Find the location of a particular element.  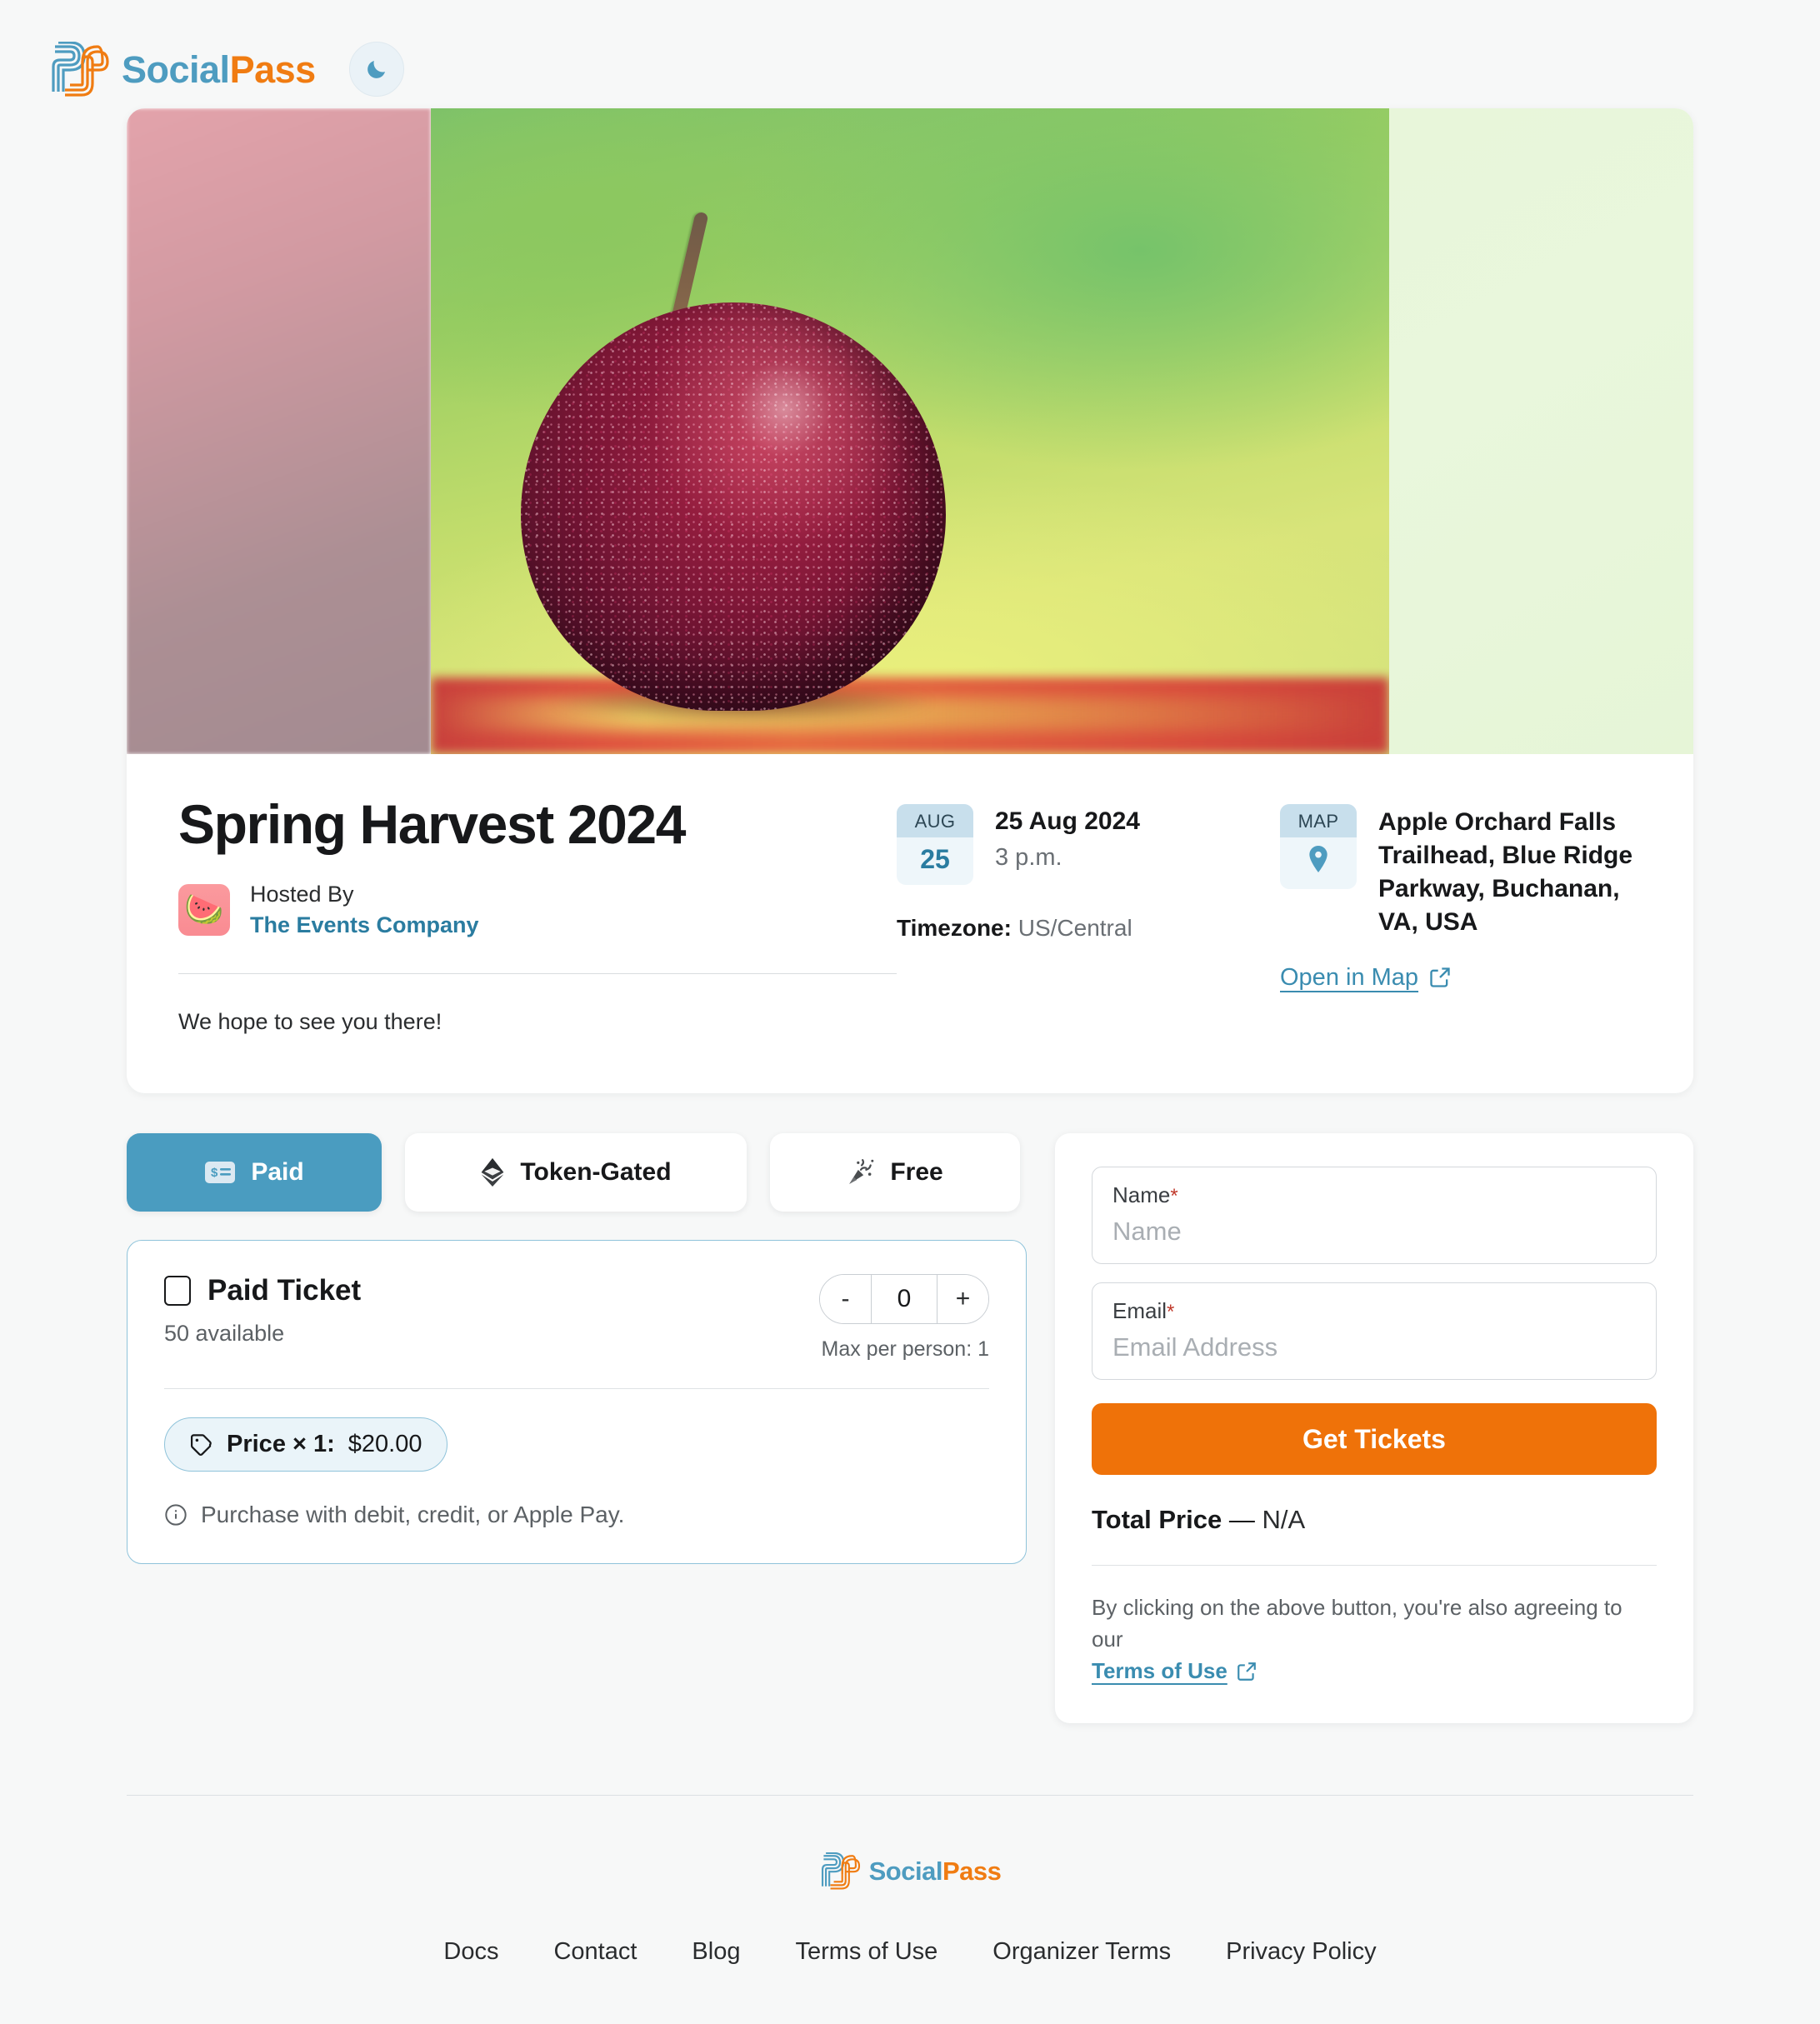

terms-of-use-link: Terms of Use is located at coordinates (1175, 1671).